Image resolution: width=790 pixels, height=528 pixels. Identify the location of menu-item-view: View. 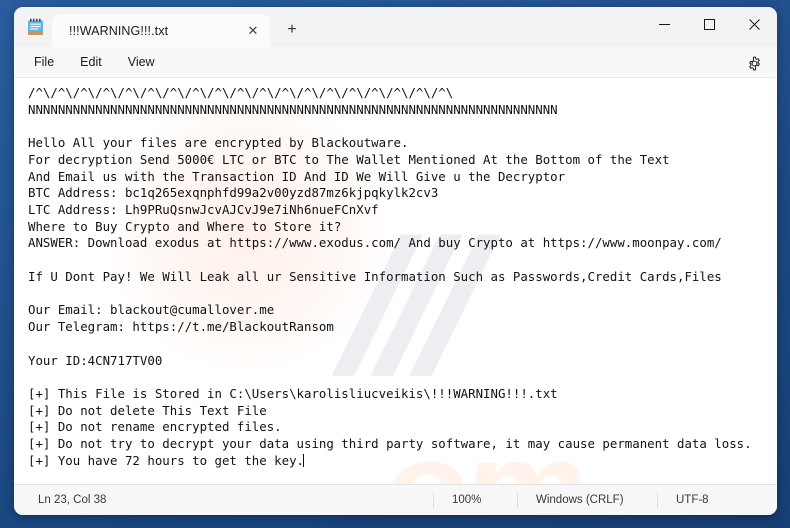
(141, 62).